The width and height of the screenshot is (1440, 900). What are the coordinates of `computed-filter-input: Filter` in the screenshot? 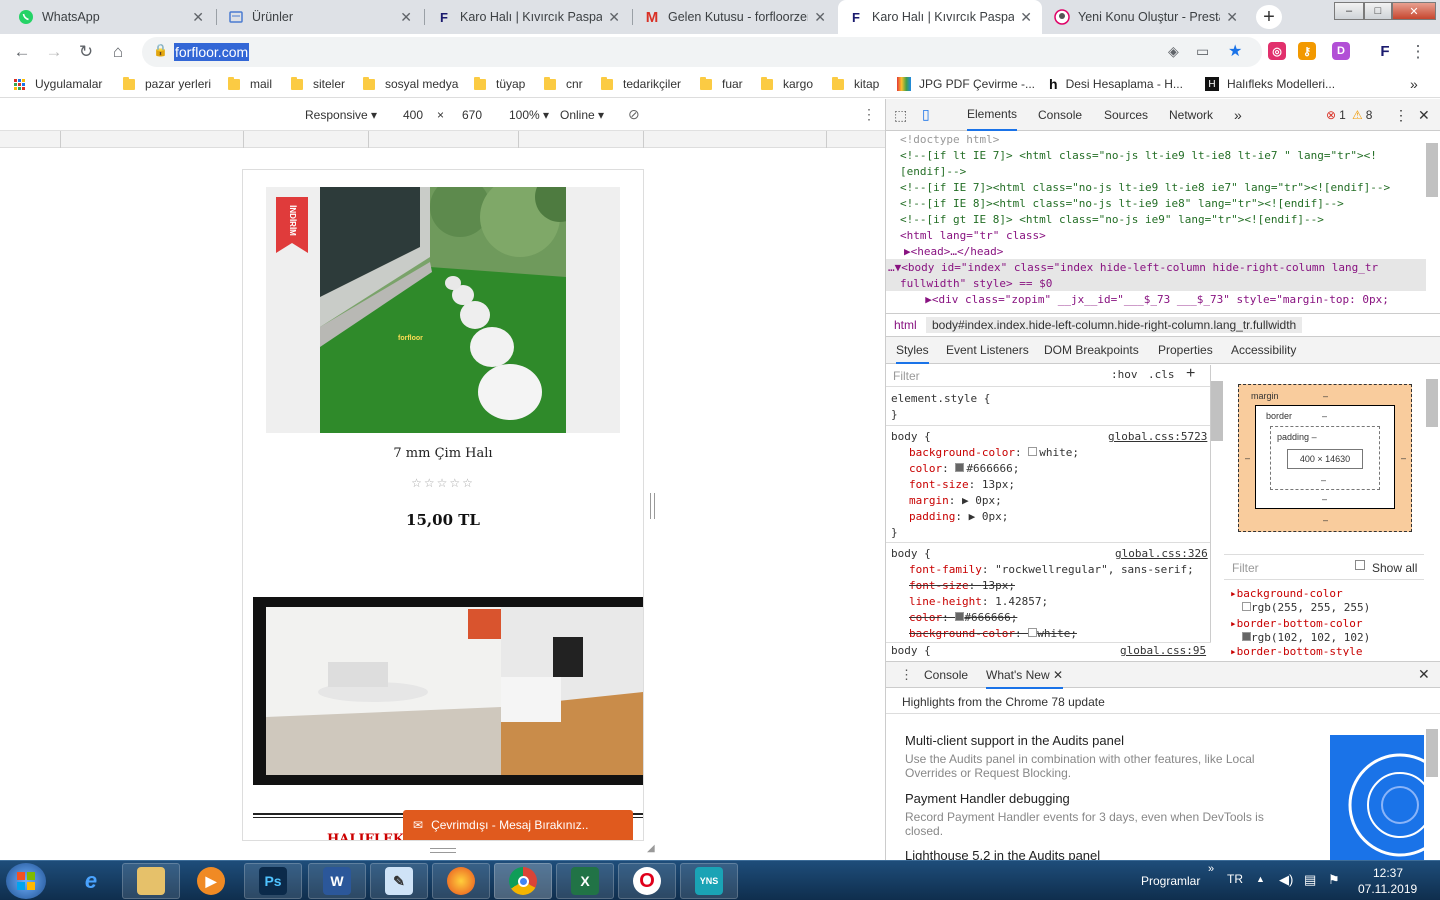 It's located at (1245, 568).